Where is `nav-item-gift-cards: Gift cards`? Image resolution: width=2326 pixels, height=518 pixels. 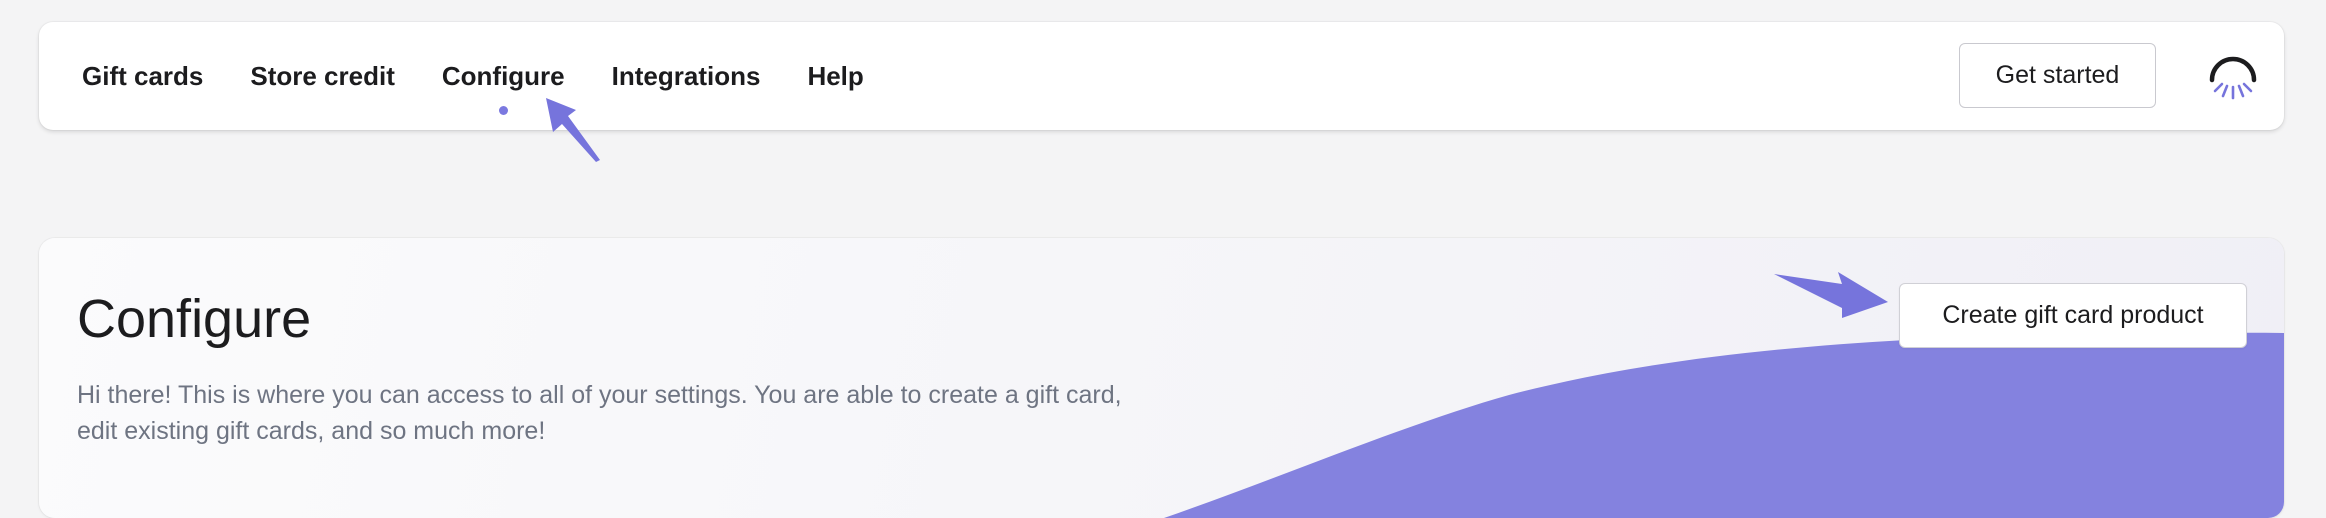
nav-item-gift-cards: Gift cards is located at coordinates (142, 76).